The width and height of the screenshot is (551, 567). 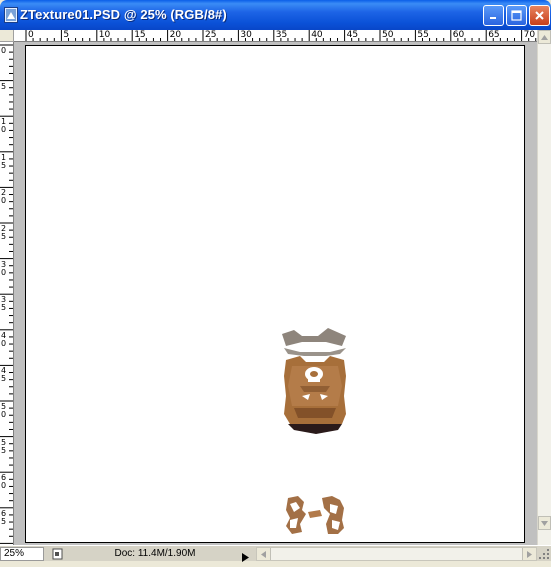 I want to click on minimize-icon, so click(x=493, y=18).